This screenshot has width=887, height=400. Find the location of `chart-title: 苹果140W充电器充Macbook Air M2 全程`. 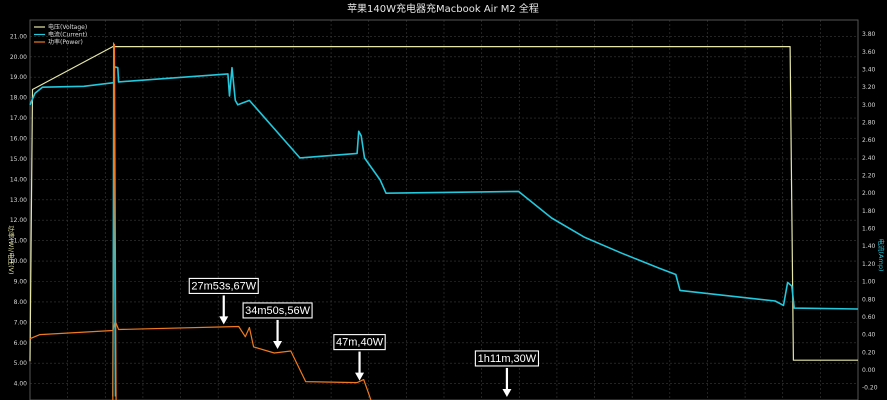

chart-title: 苹果140W充电器充Macbook Air M2 全程 is located at coordinates (443, 8).